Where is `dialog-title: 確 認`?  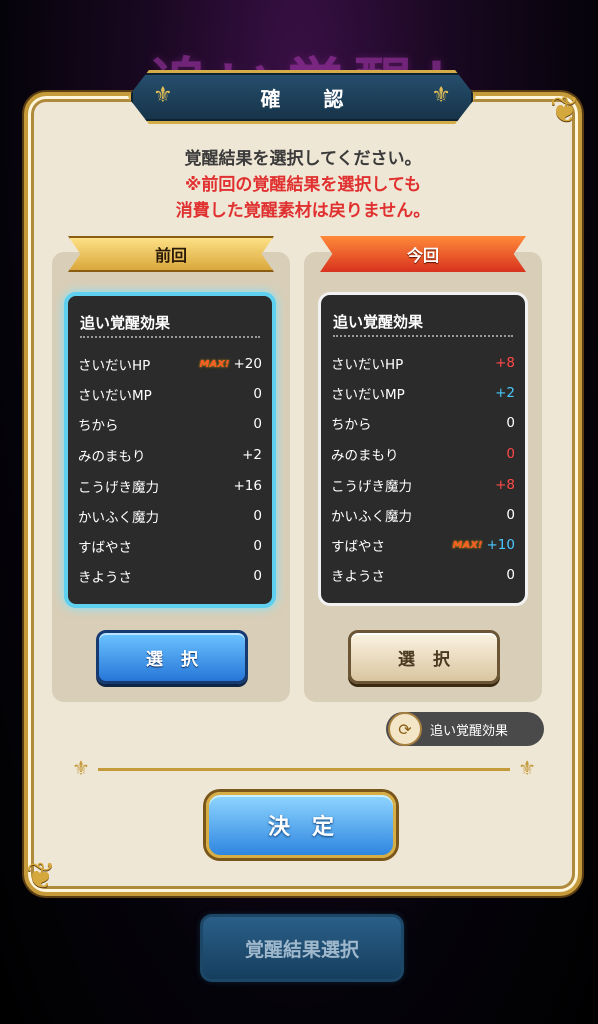 dialog-title: 確 認 is located at coordinates (311, 99).